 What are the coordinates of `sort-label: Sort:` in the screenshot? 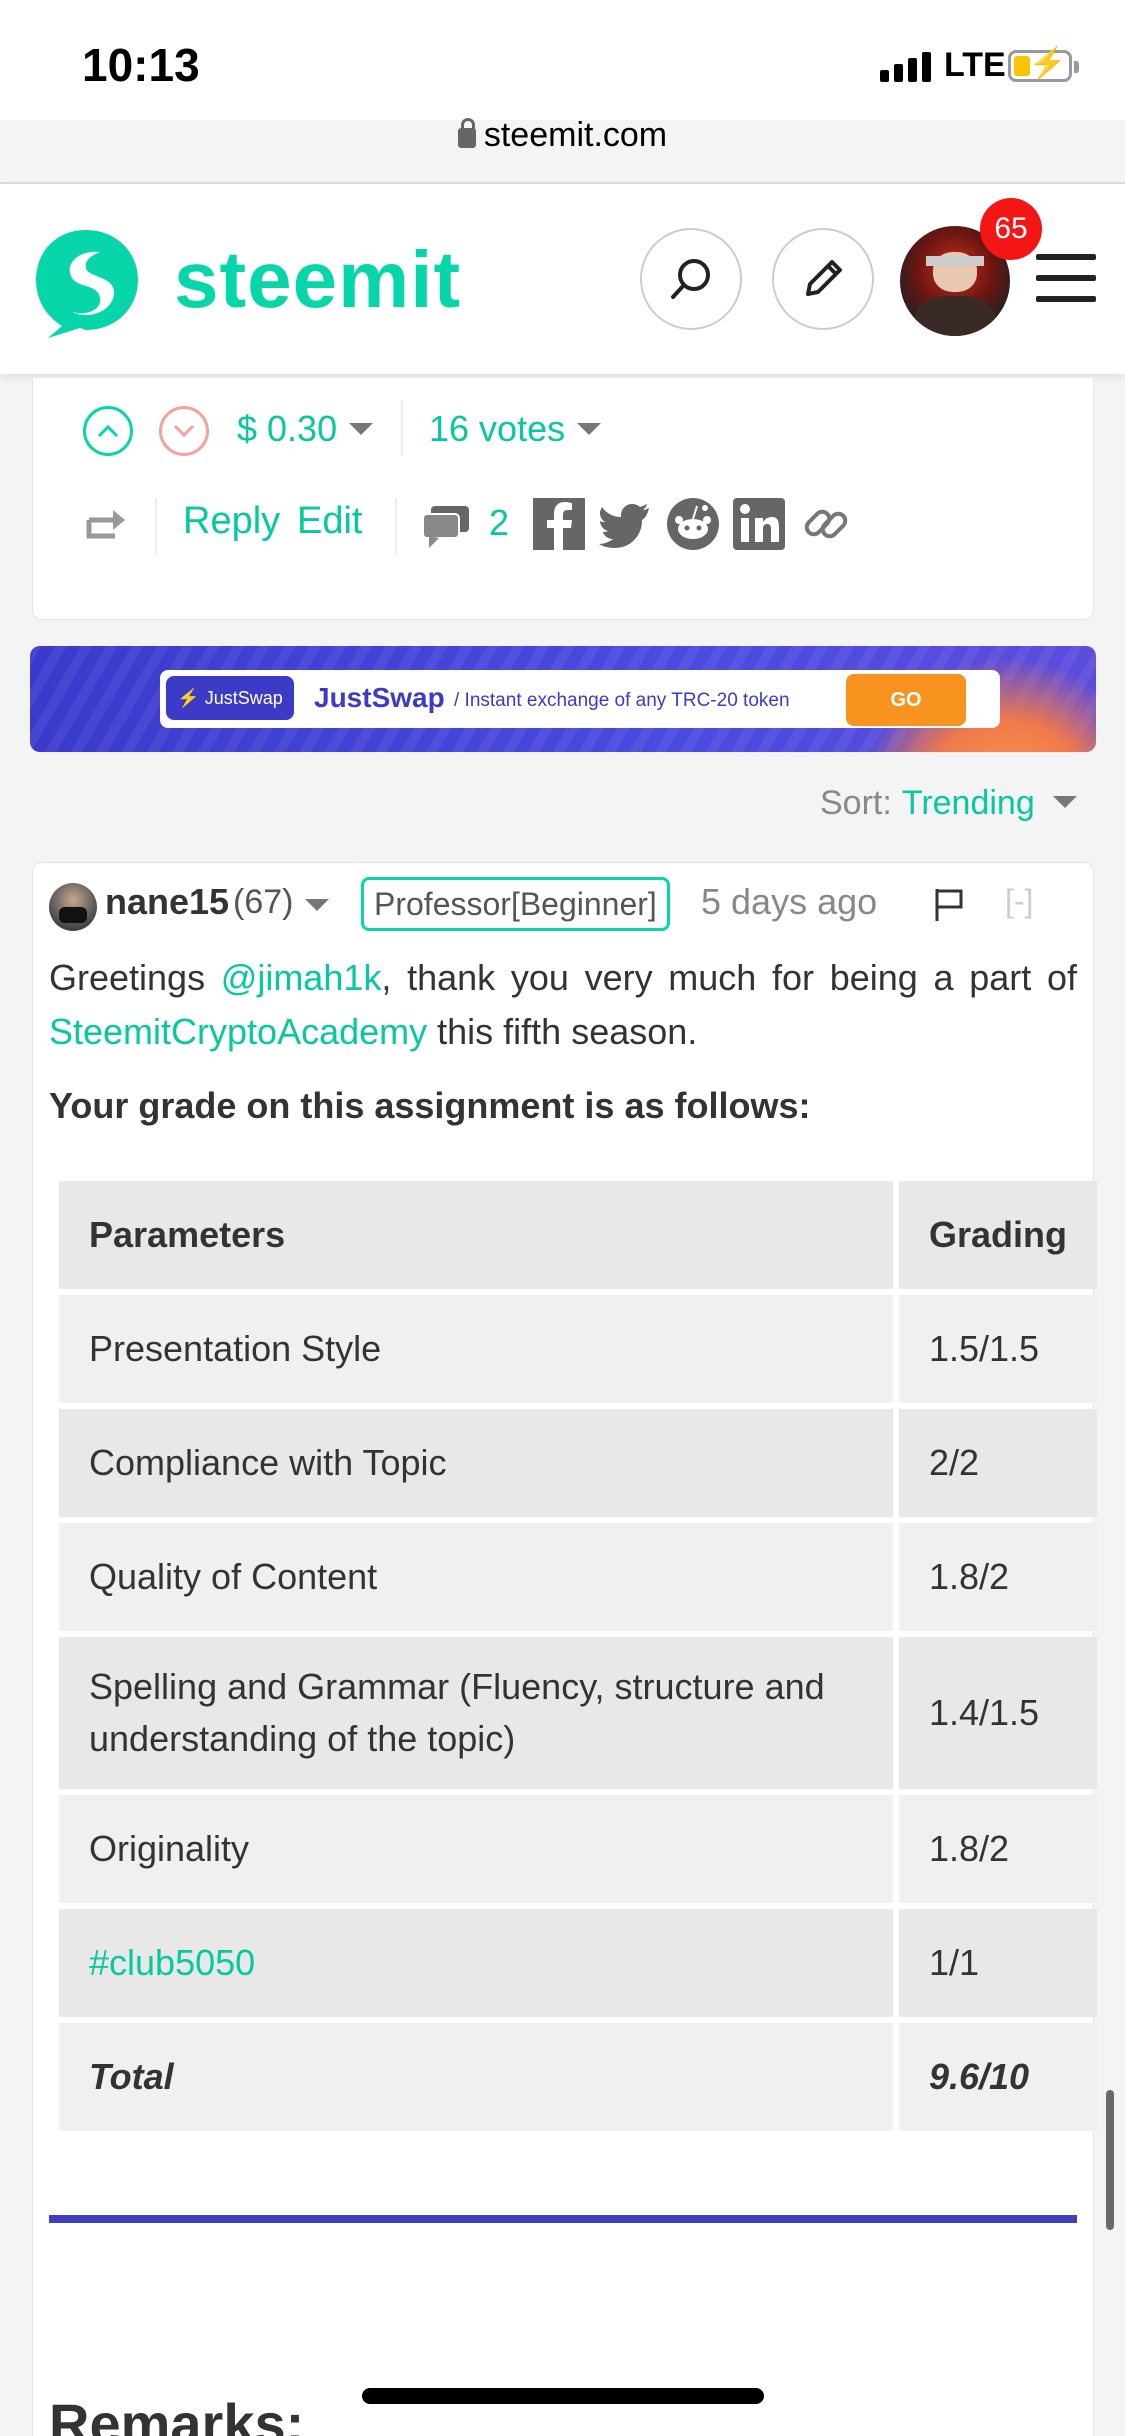 It's located at (856, 803).